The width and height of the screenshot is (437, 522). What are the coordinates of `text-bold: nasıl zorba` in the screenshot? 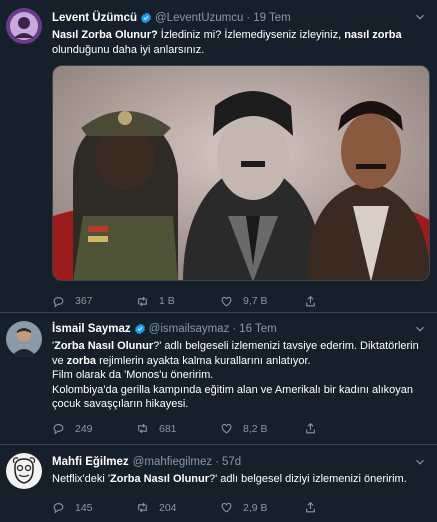 It's located at (373, 35).